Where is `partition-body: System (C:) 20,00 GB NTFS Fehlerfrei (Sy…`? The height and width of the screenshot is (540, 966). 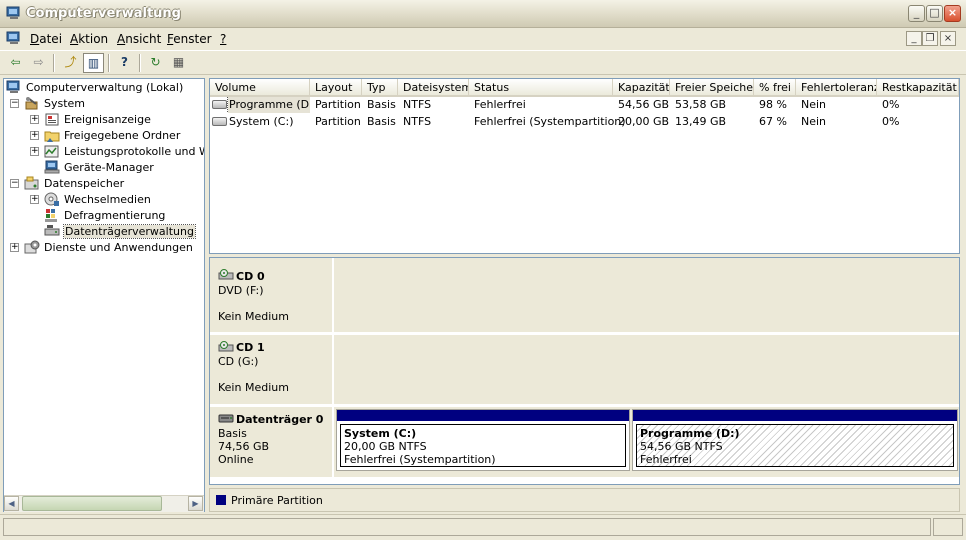
partition-body: System (C:) 20,00 GB NTFS Fehlerfrei (Sy… is located at coordinates (483, 445).